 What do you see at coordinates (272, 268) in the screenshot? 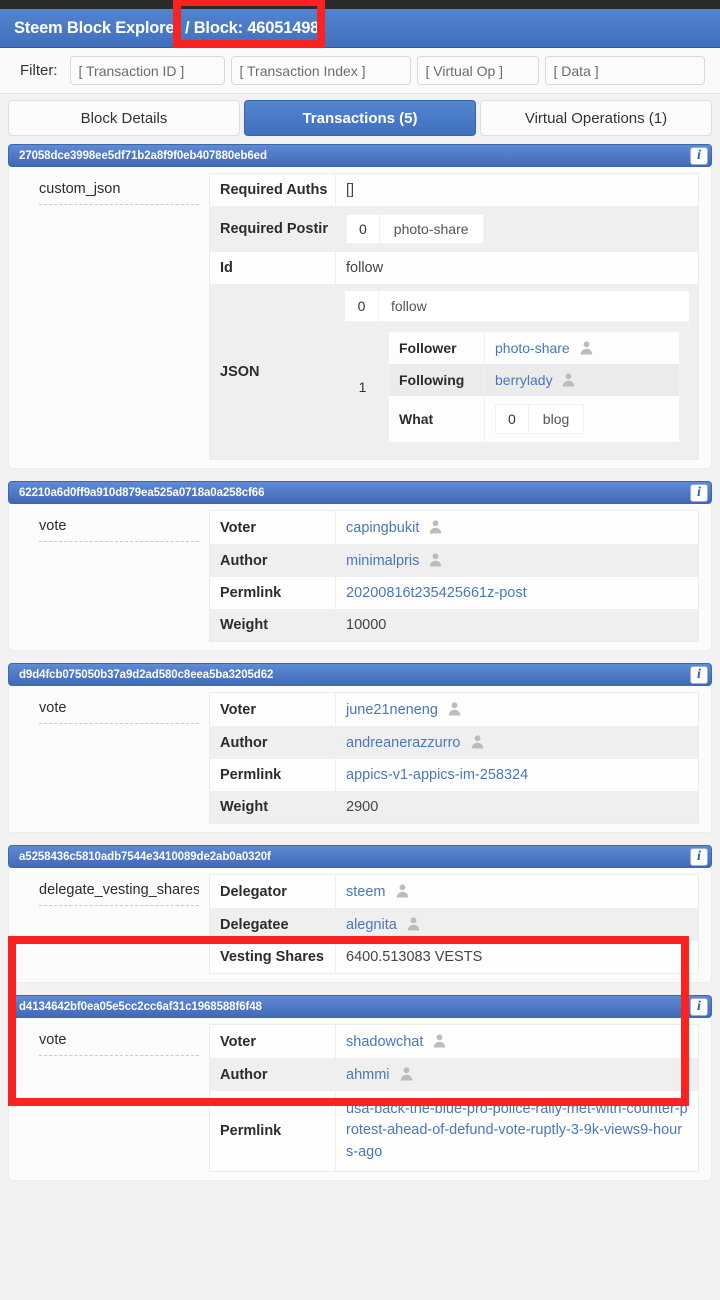
I see `field-label: Id` at bounding box center [272, 268].